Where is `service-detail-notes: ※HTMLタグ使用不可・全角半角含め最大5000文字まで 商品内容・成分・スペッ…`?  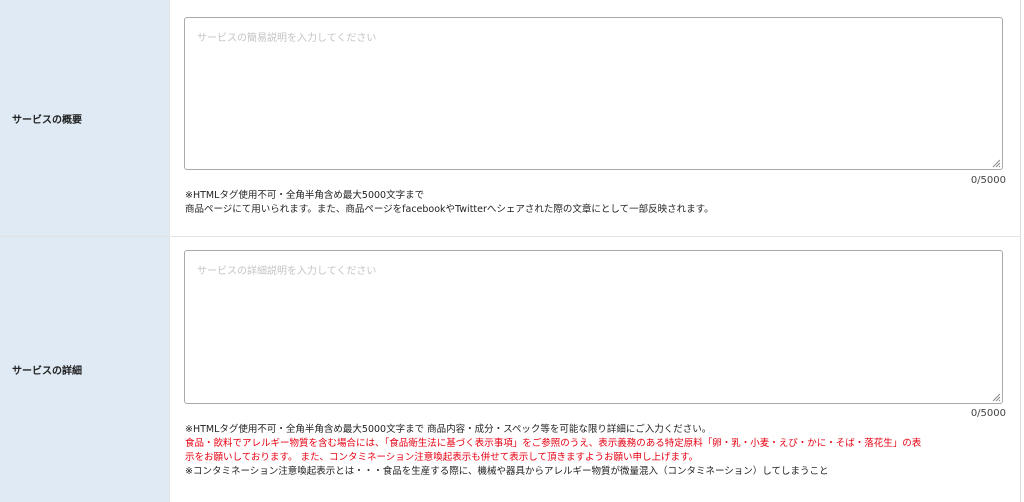 service-detail-notes: ※HTMLタグ使用不可・全角半角含め最大5000文字まで 商品内容・成分・スペッ… is located at coordinates (553, 451).